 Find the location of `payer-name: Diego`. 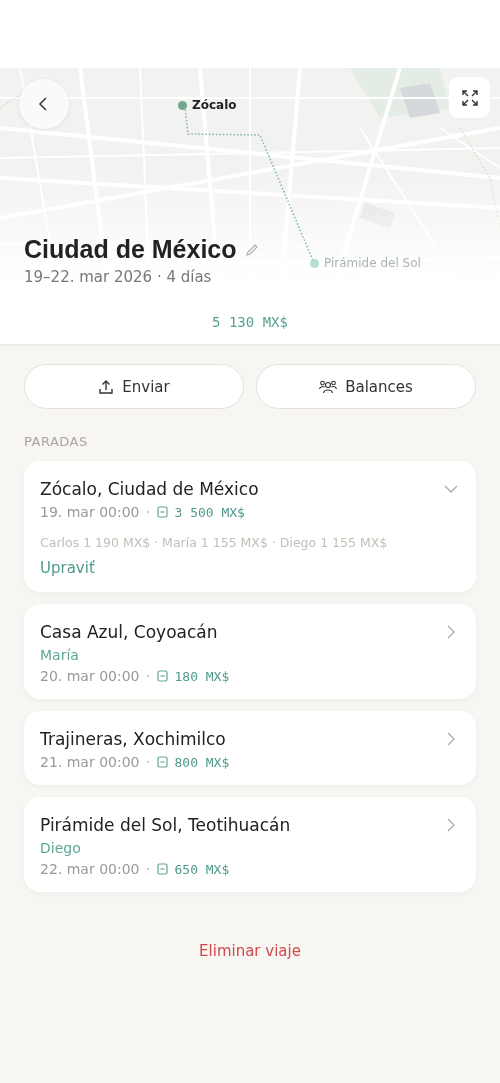

payer-name: Diego is located at coordinates (60, 848).